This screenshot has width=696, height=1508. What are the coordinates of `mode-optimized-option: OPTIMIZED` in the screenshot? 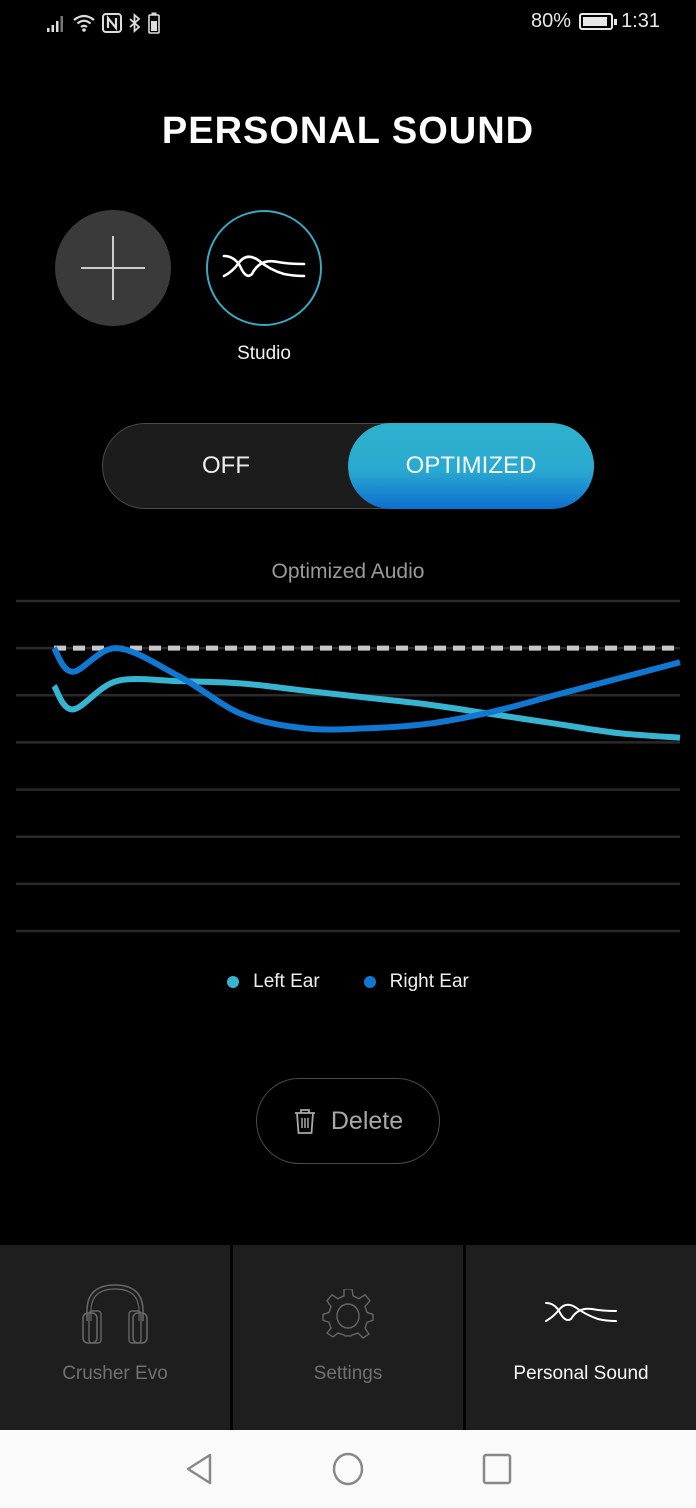 It's located at (471, 466).